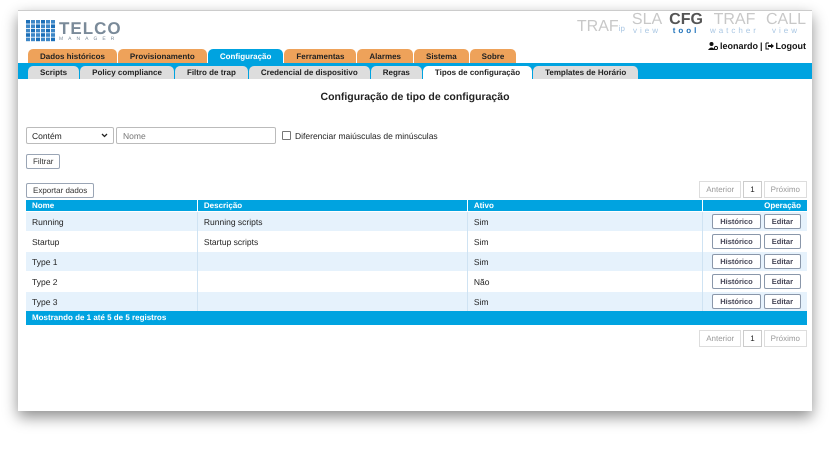 The width and height of the screenshot is (832, 460). What do you see at coordinates (286, 135) in the screenshot?
I see `case-checkbox` at bounding box center [286, 135].